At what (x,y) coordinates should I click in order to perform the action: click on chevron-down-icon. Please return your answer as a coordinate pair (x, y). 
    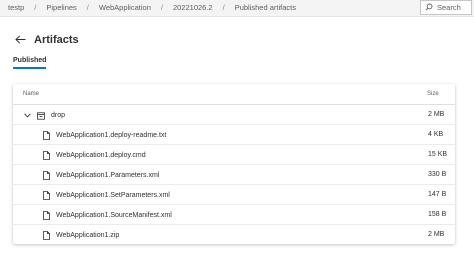
    Looking at the image, I should click on (27, 116).